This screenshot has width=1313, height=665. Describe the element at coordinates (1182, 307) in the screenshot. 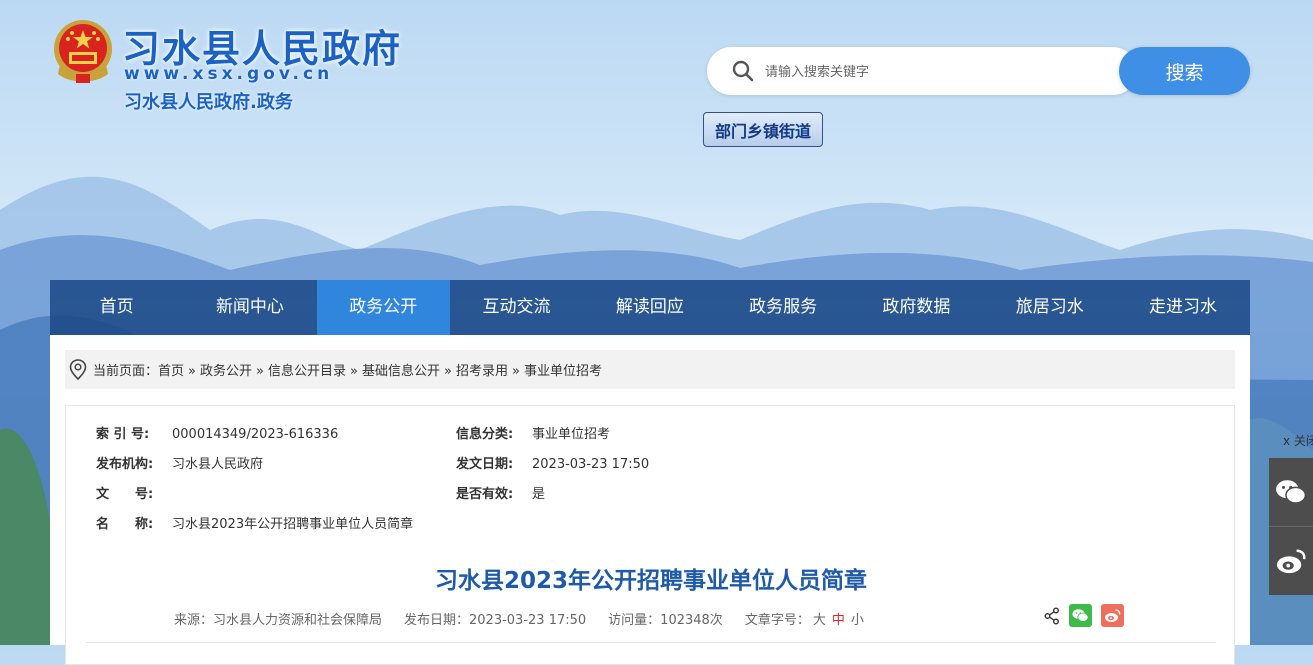

I see `nav-item-9: 走进习水` at that location.